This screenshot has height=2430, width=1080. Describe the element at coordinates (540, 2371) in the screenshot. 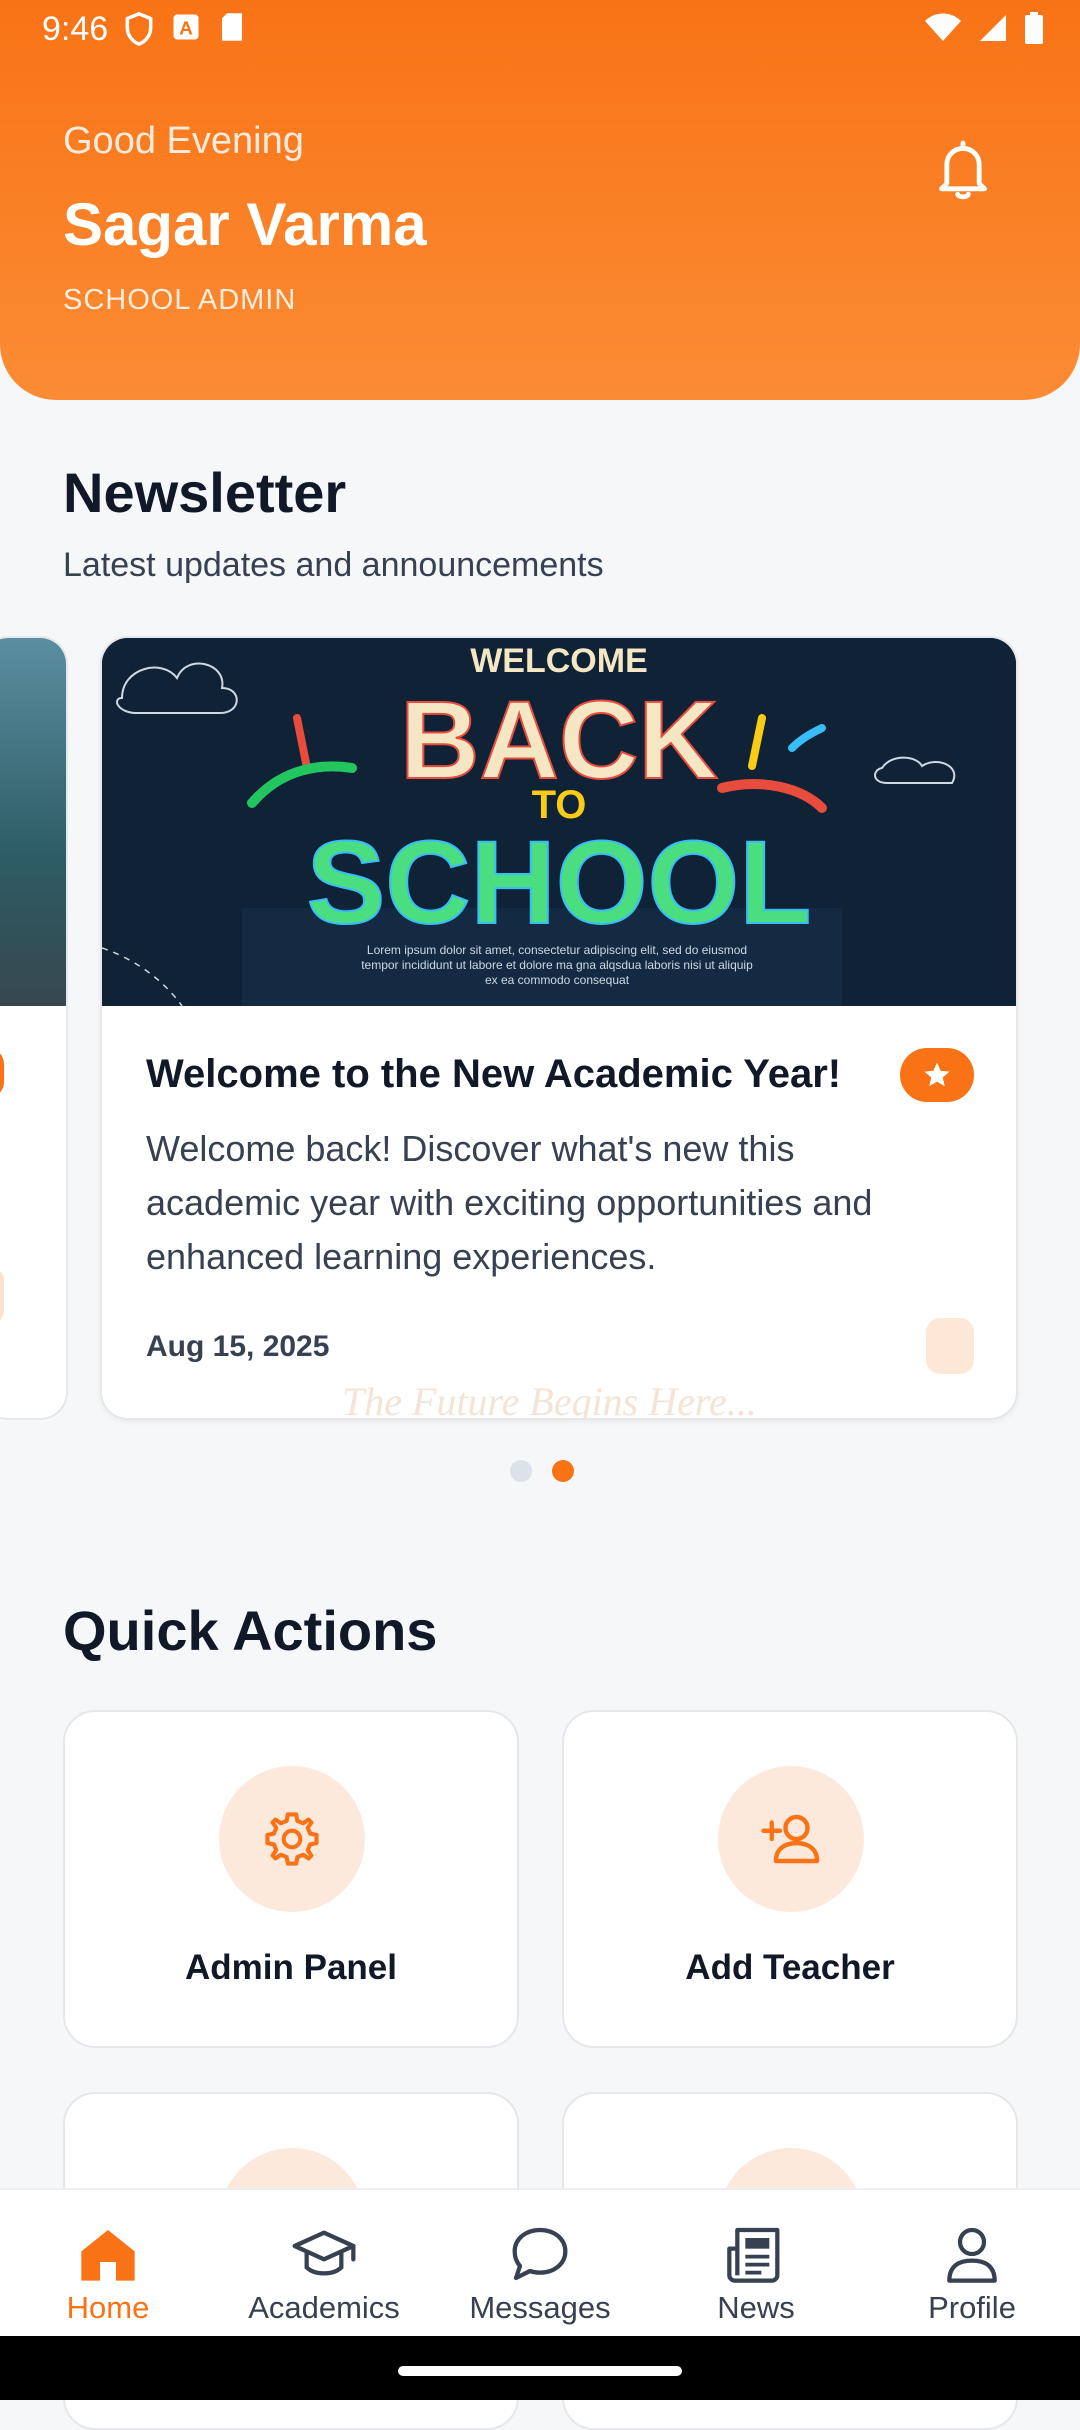

I see `gesture-handle` at that location.